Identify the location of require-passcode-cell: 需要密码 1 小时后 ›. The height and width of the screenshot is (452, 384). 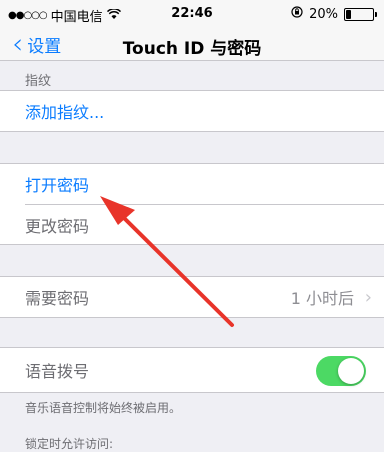
(192, 297).